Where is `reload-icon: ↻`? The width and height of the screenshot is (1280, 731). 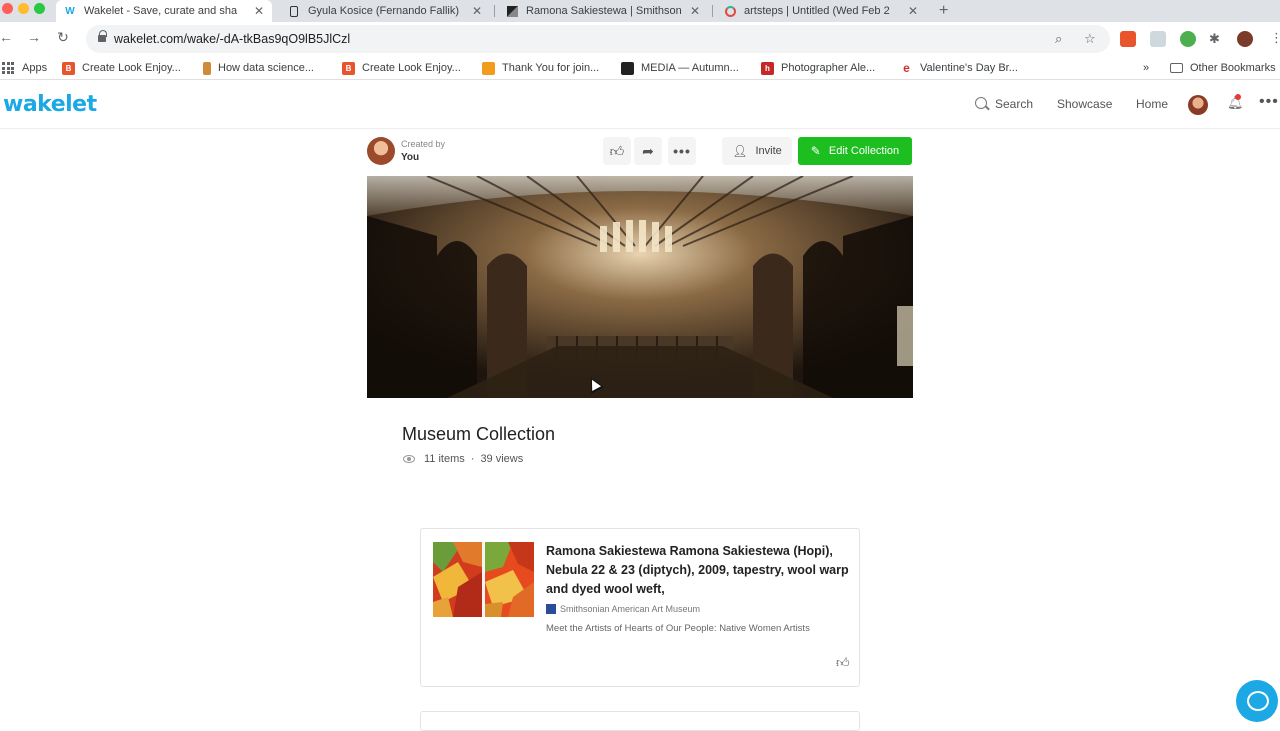 reload-icon: ↻ is located at coordinates (63, 37).